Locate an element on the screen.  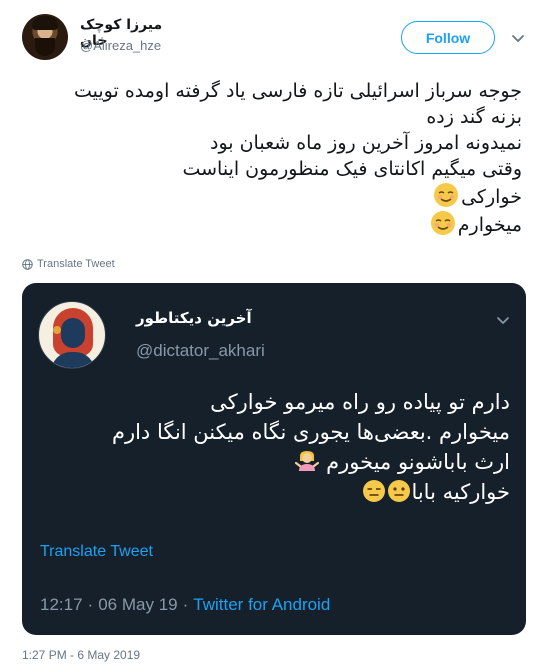
avatar-face is located at coordinates (73, 333).